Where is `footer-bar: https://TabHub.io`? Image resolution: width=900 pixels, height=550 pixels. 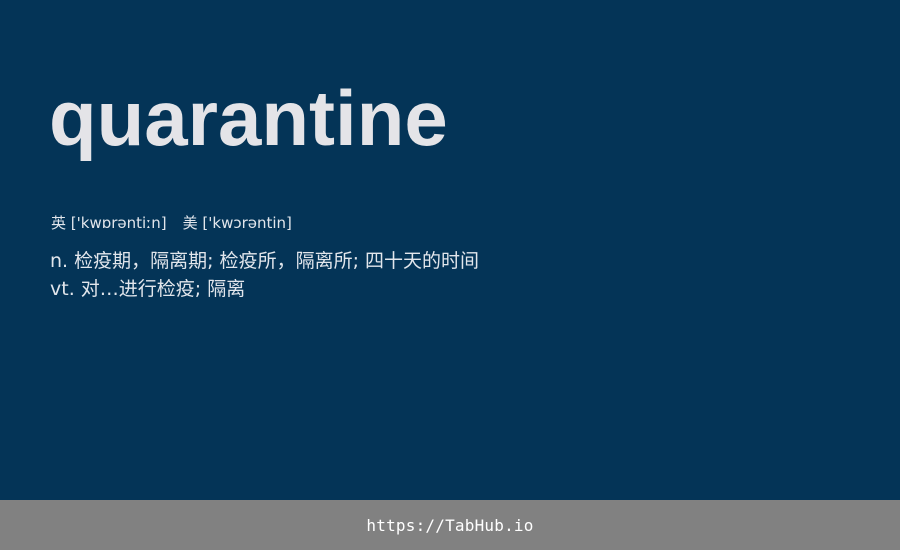
footer-bar: https://TabHub.io is located at coordinates (450, 525).